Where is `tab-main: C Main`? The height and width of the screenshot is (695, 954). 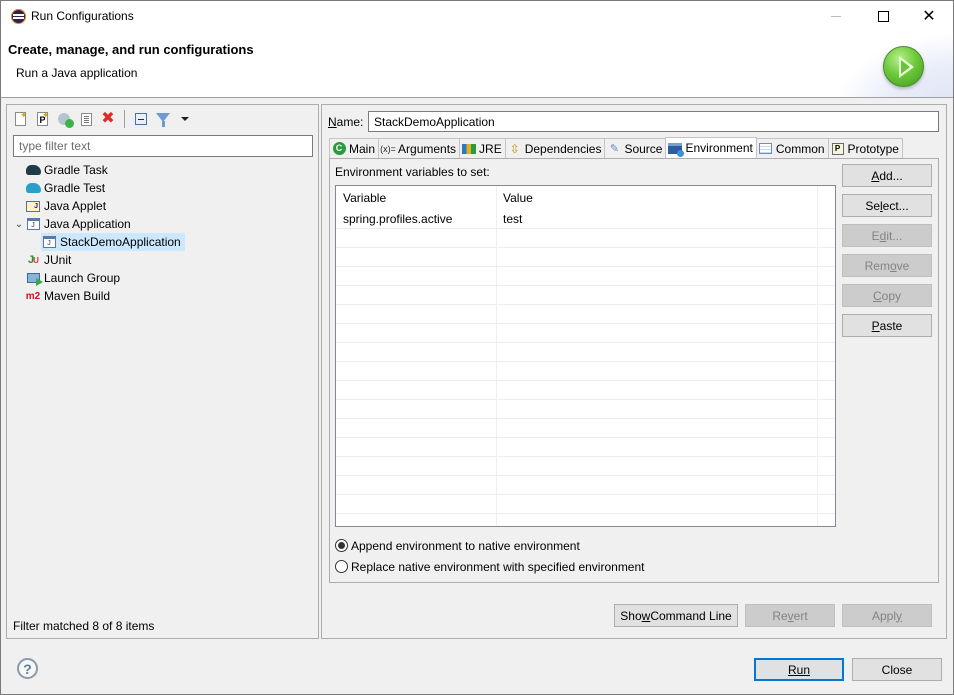 tab-main: C Main is located at coordinates (354, 148).